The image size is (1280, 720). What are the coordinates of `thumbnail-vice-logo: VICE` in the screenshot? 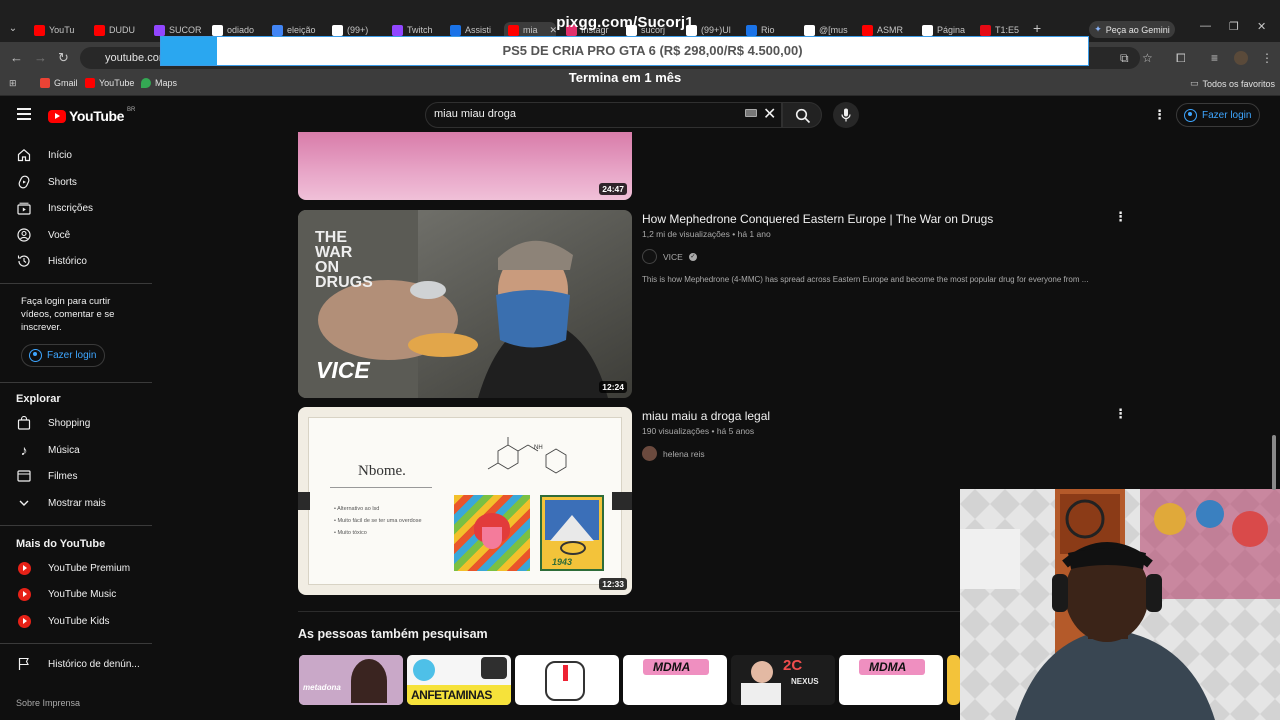 It's located at (343, 370).